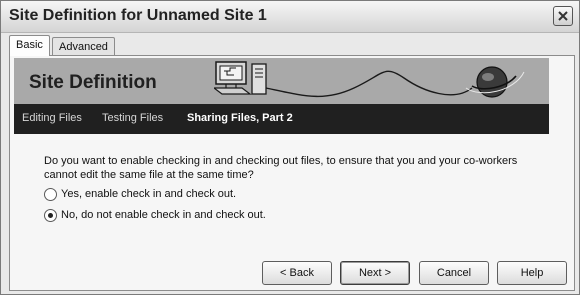  What do you see at coordinates (29, 45) in the screenshot?
I see `tab-basic: Basic` at bounding box center [29, 45].